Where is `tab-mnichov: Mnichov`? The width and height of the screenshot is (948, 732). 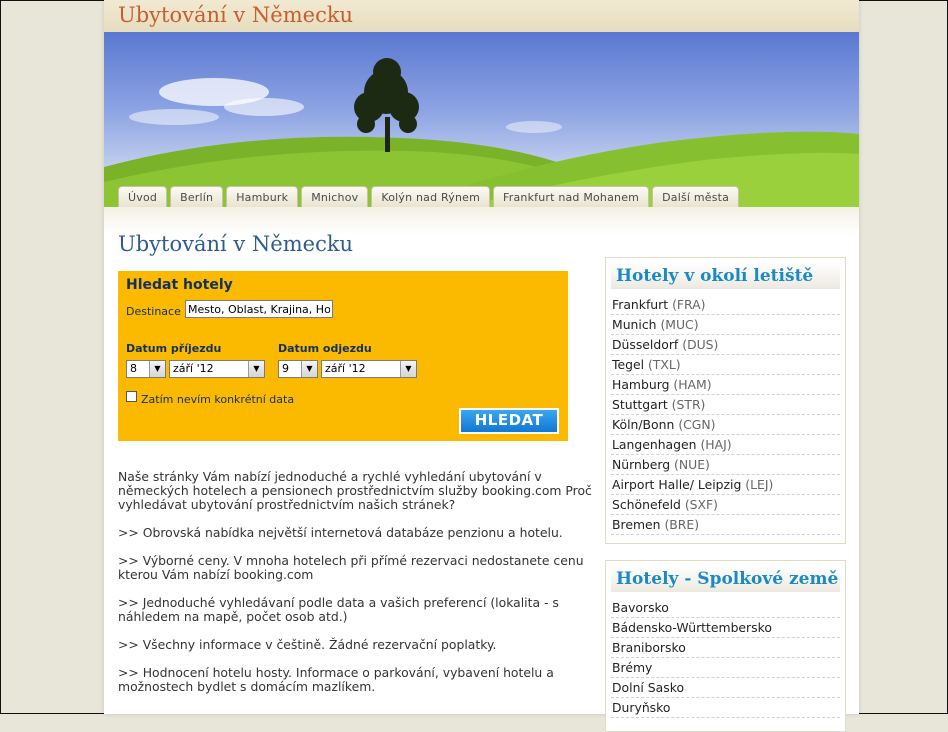 tab-mnichov: Mnichov is located at coordinates (335, 196).